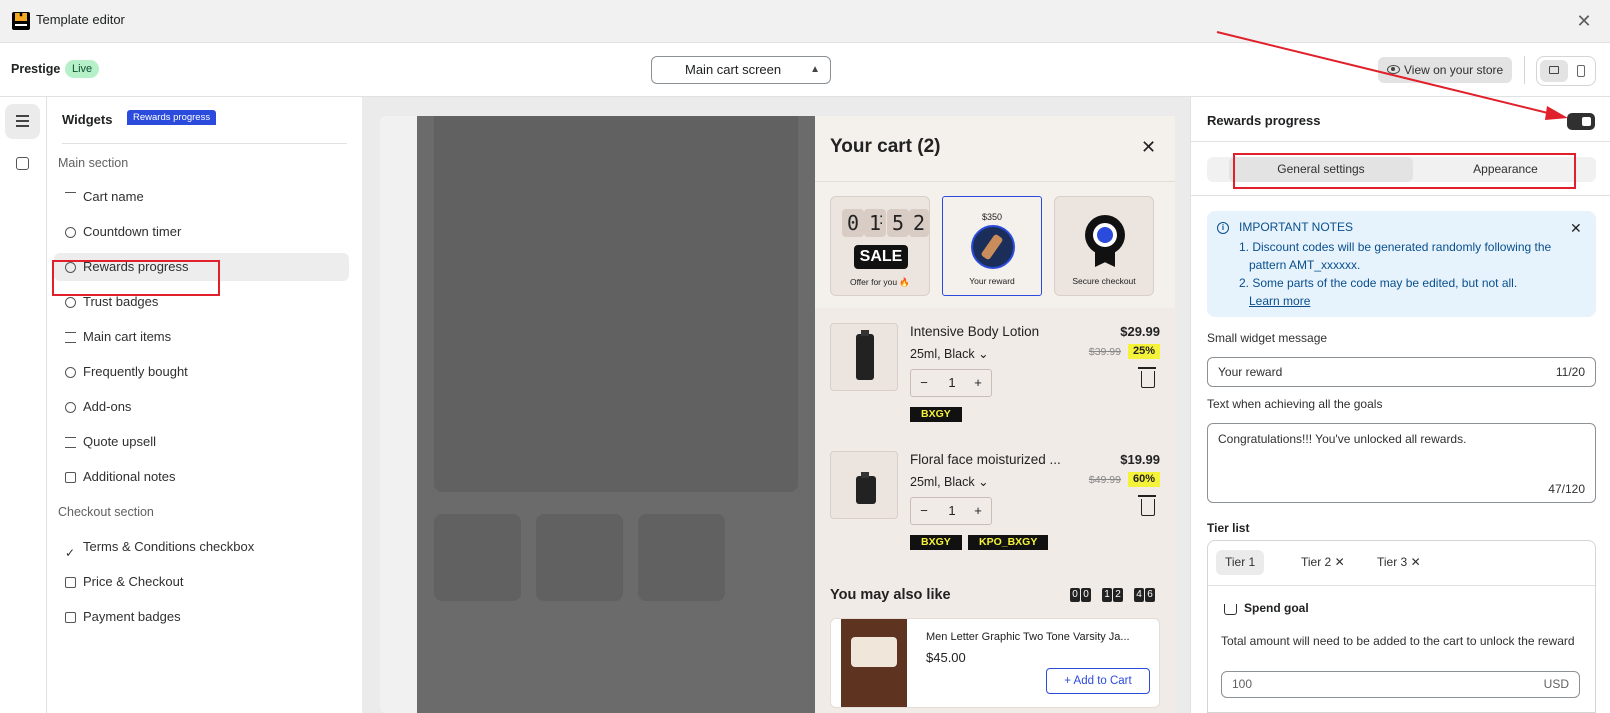 This screenshot has height=713, width=1610. Describe the element at coordinates (1274, 301) in the screenshot. I see `learn-more-link: Learn more` at that location.